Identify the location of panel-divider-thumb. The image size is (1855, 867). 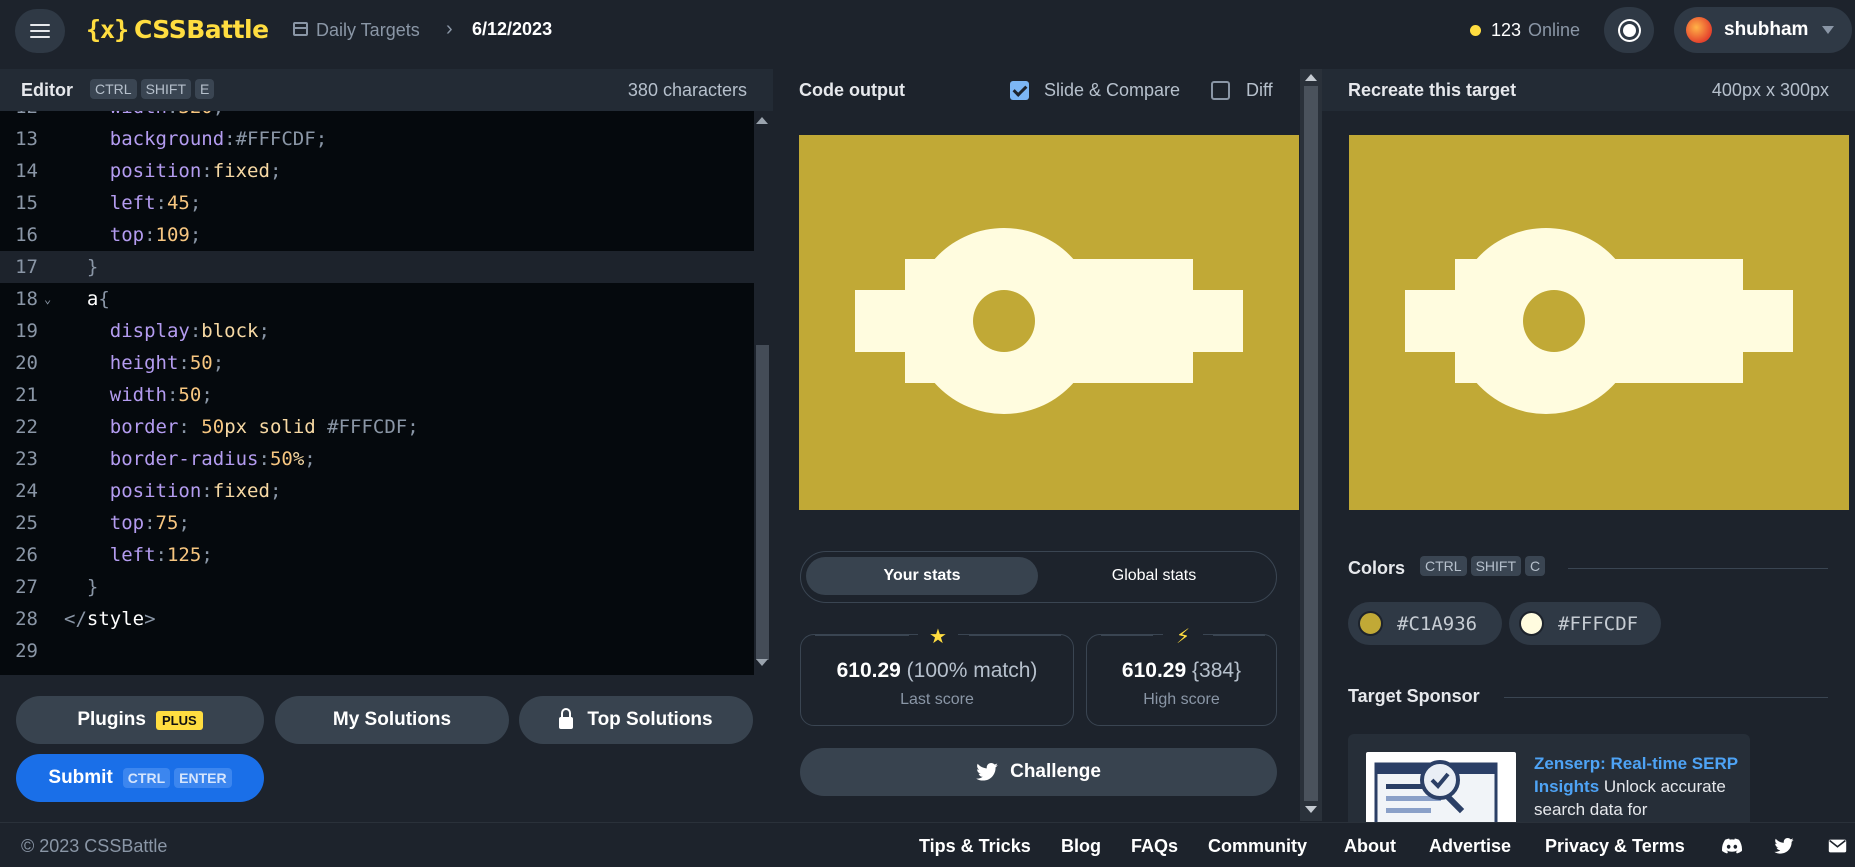
(1311, 443).